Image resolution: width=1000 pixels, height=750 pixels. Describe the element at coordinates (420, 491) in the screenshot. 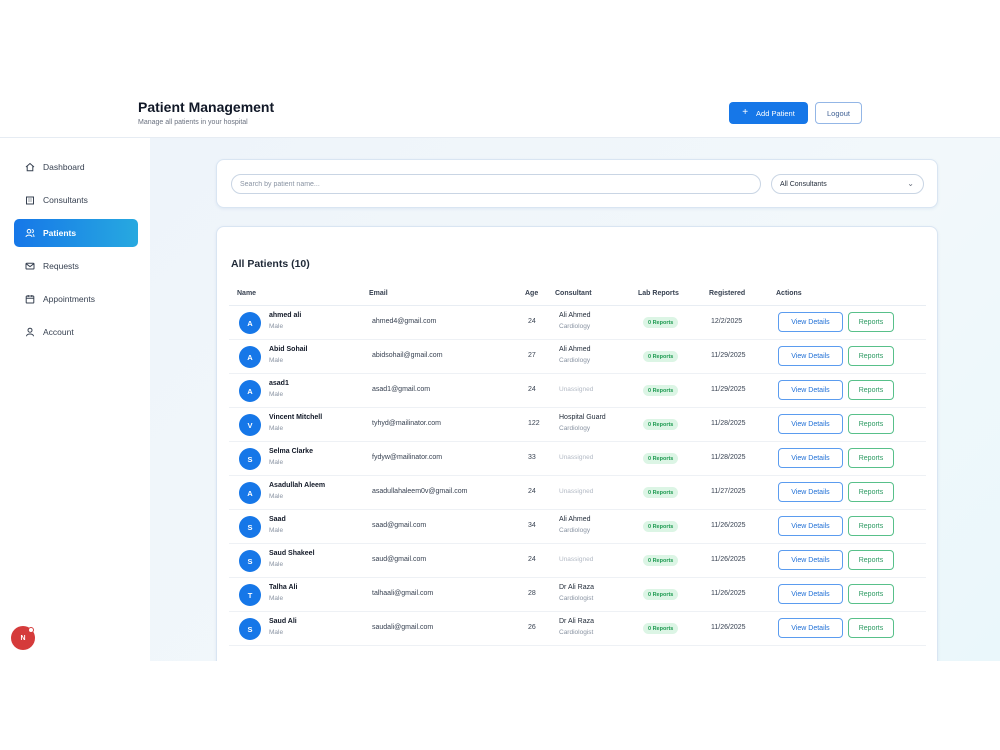

I see `patient-email: asadullahaleem0v@gmail.com` at that location.